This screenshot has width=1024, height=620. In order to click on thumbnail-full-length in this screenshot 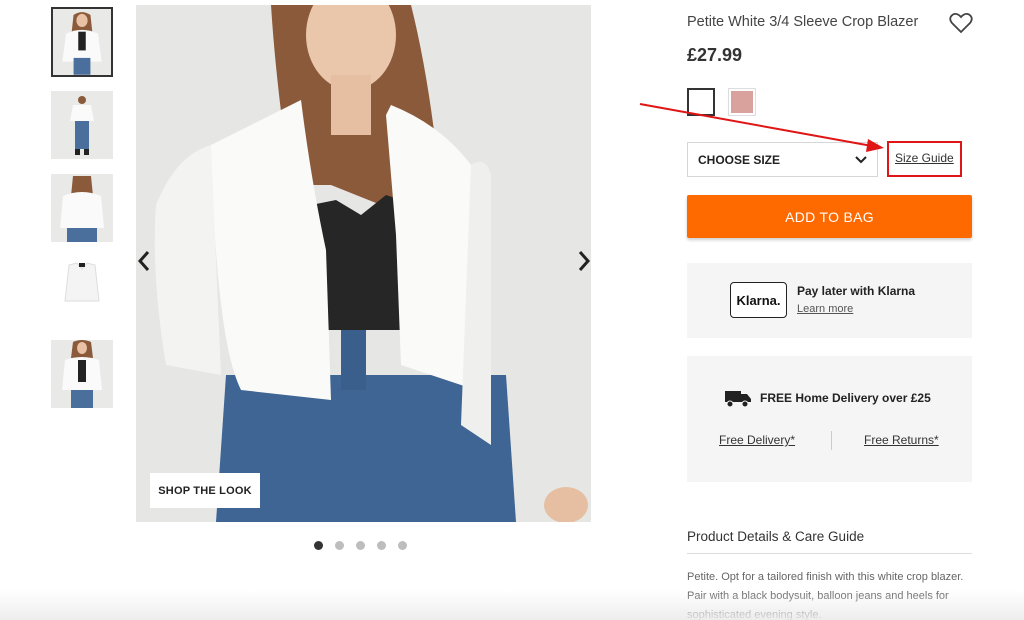, I will do `click(82, 125)`.